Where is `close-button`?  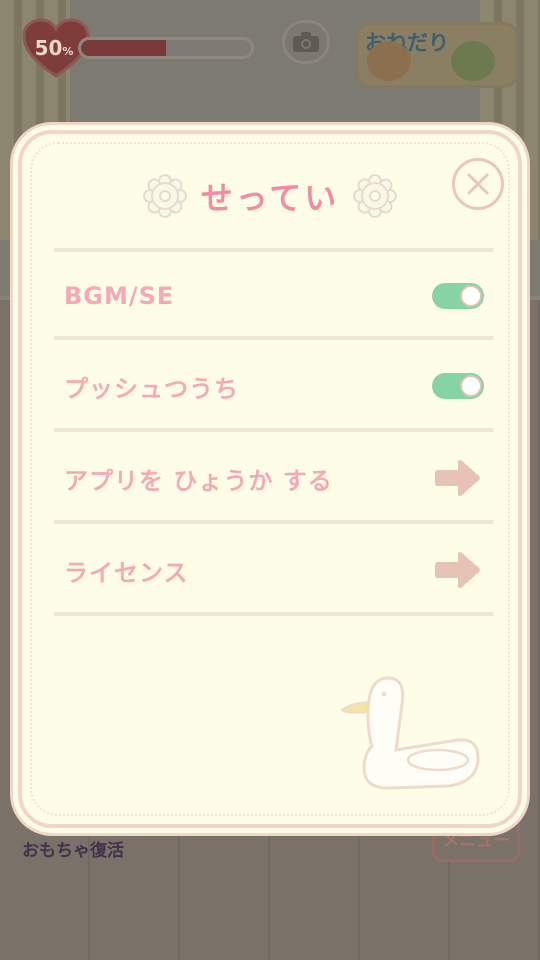
close-button is located at coordinates (478, 184).